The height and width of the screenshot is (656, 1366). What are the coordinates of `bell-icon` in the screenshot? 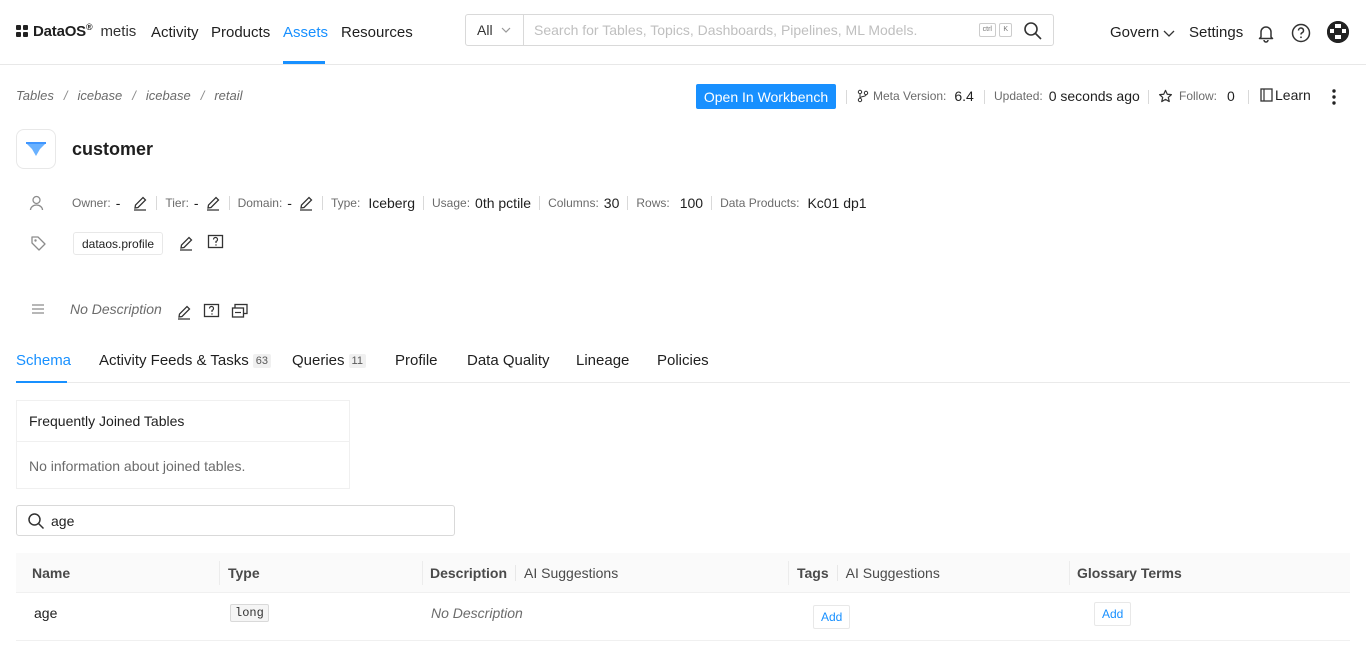 It's located at (1266, 33).